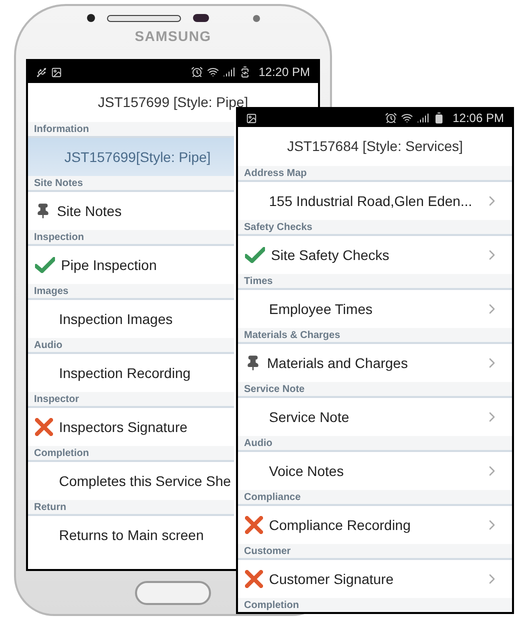 The width and height of the screenshot is (517, 625). What do you see at coordinates (109, 265) in the screenshot?
I see `item-label: Pipe Inspection` at bounding box center [109, 265].